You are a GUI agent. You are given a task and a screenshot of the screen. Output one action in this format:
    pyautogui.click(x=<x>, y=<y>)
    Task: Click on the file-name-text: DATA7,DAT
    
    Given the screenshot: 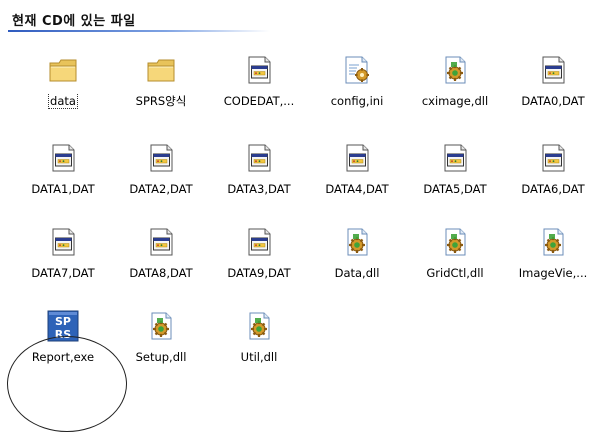 What is the action you would take?
    pyautogui.click(x=63, y=273)
    